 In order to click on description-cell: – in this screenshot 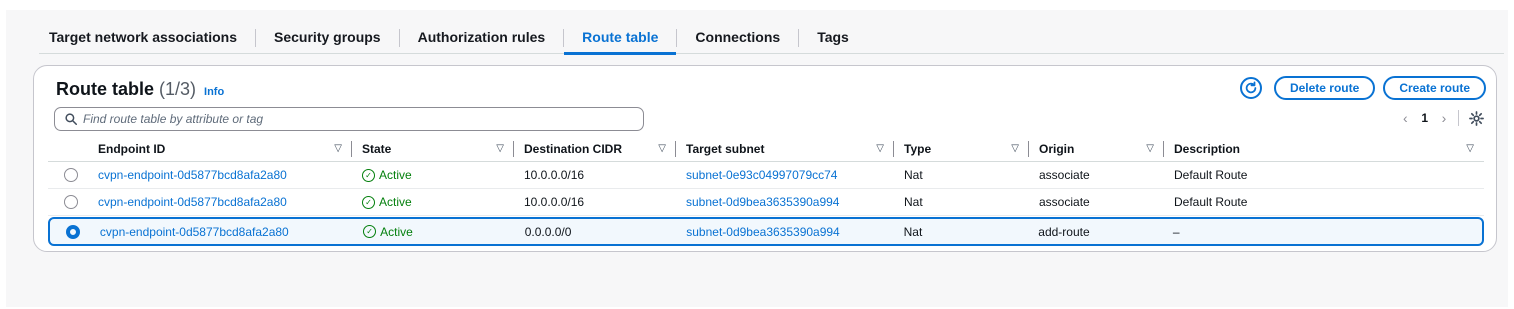, I will do `click(1176, 231)`.